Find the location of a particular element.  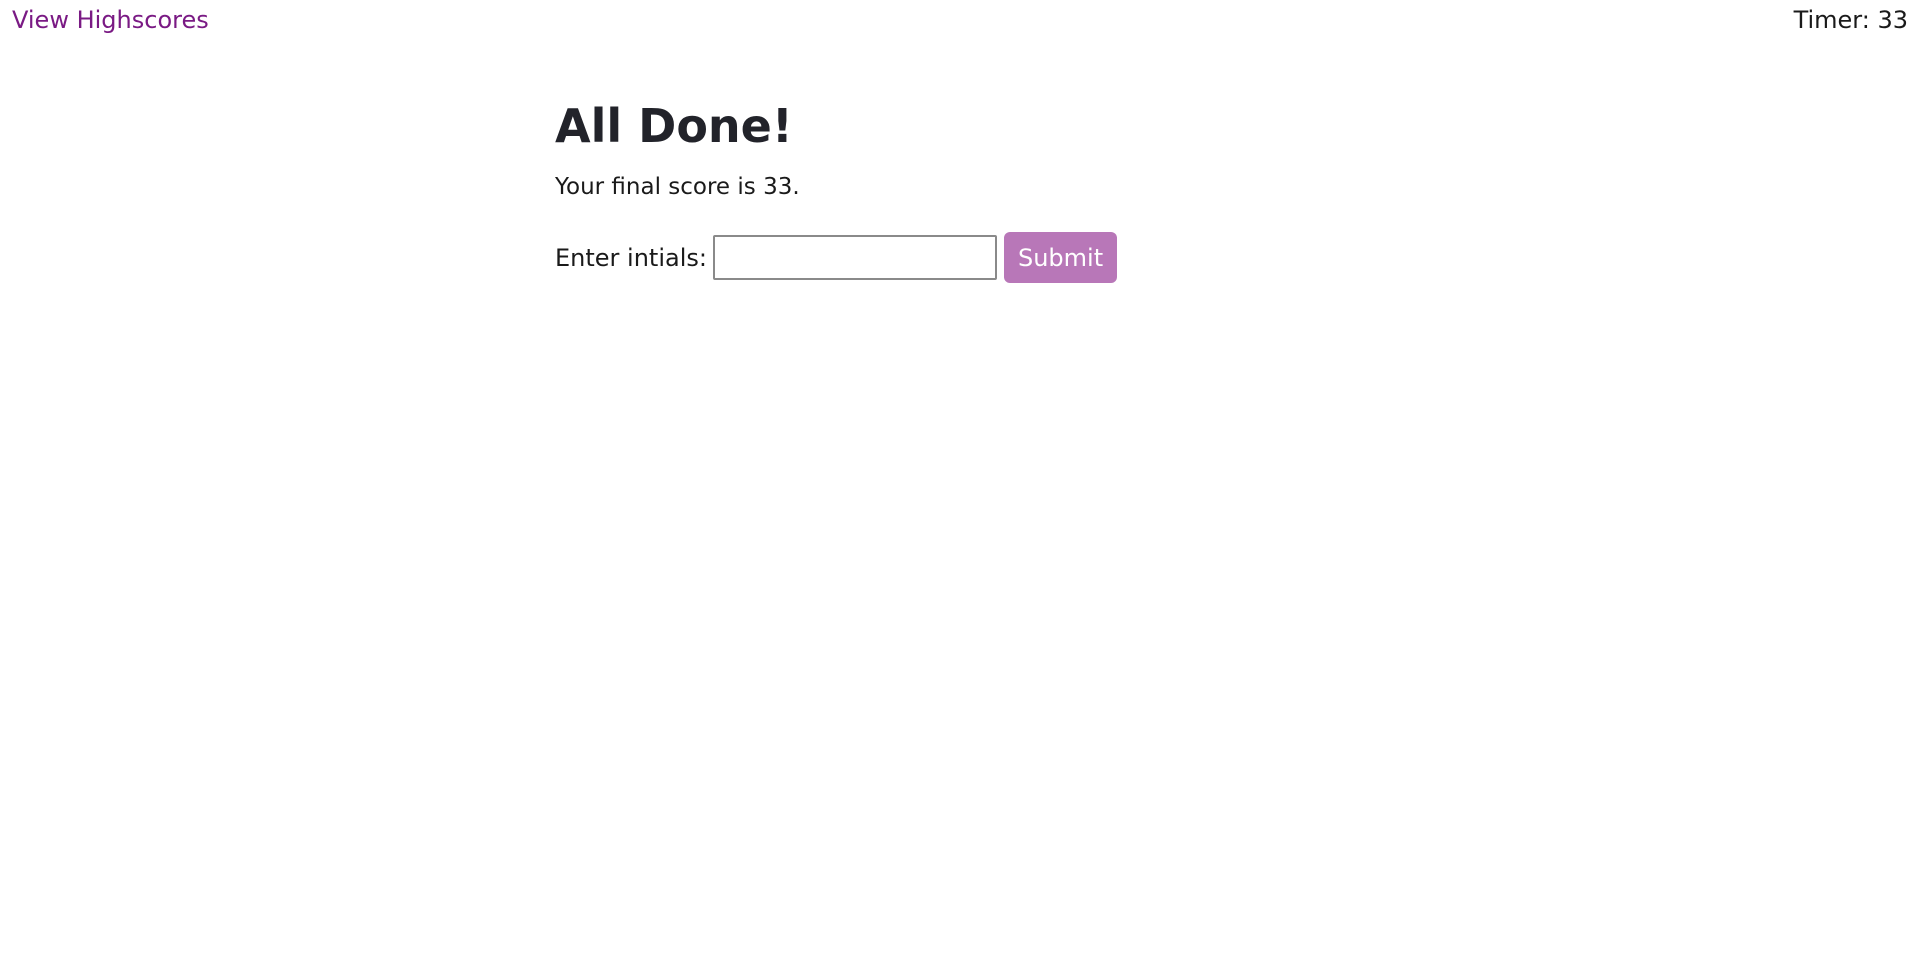

submit-button: Submit is located at coordinates (1060, 257).